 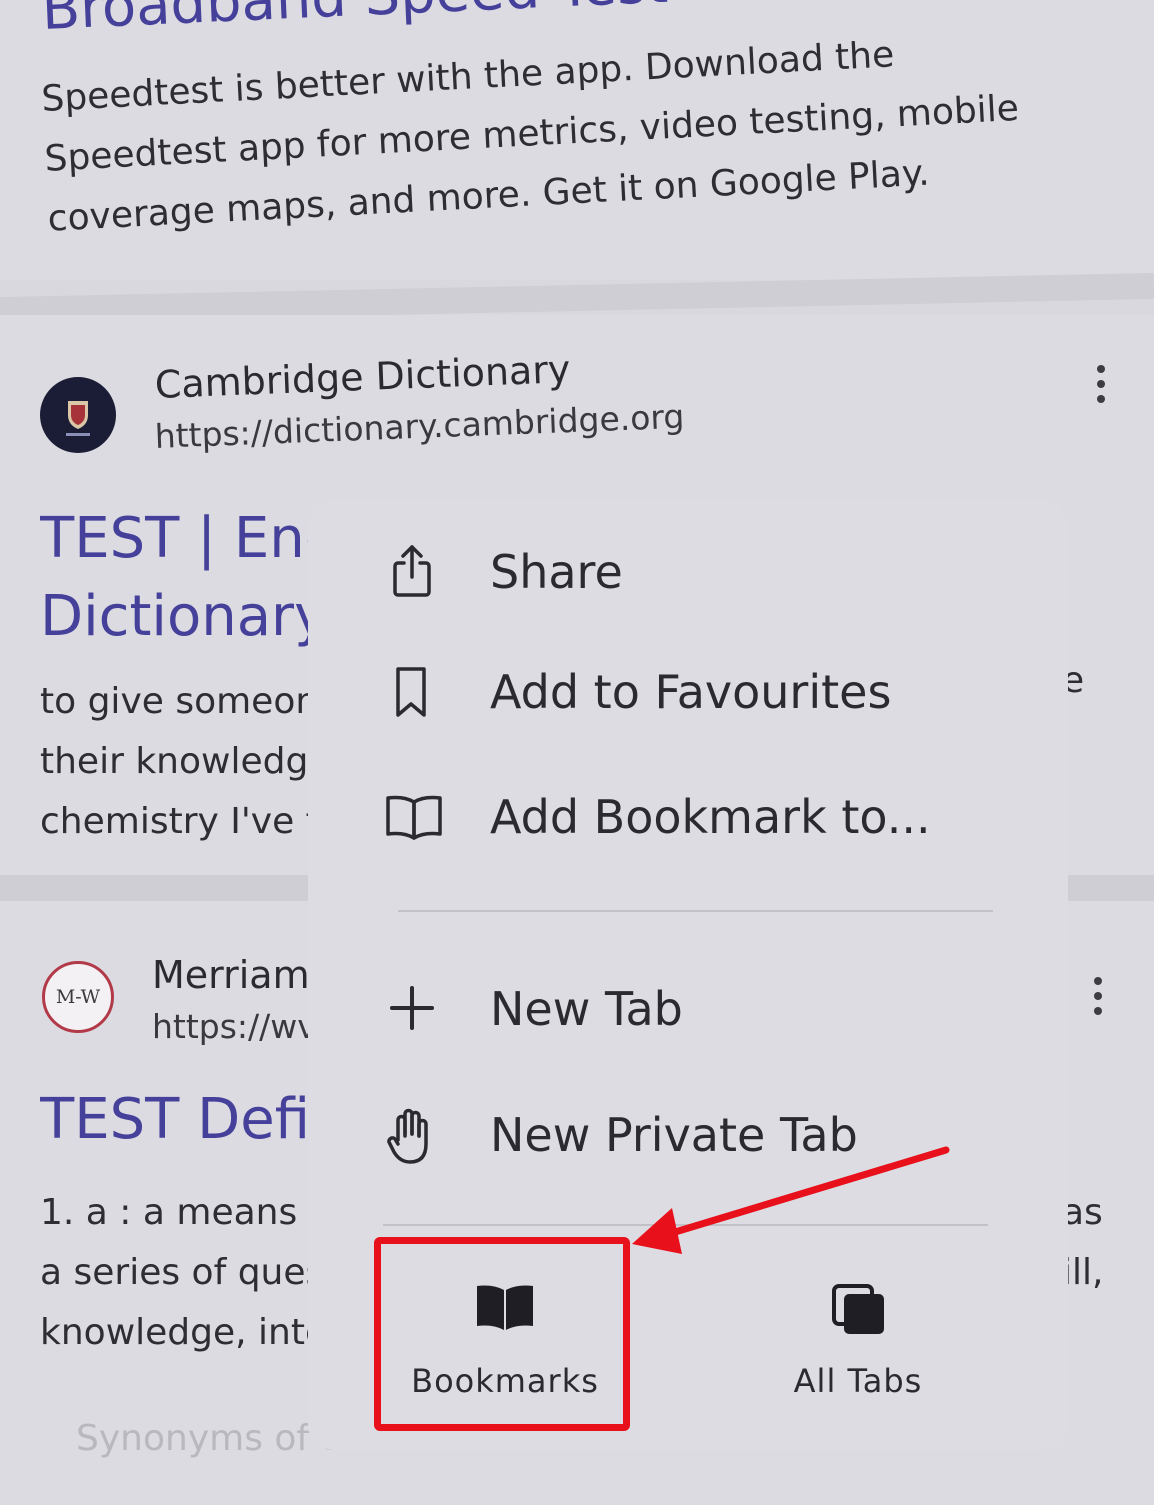 I want to click on result-title: TEST Defin, so click(x=176, y=1120).